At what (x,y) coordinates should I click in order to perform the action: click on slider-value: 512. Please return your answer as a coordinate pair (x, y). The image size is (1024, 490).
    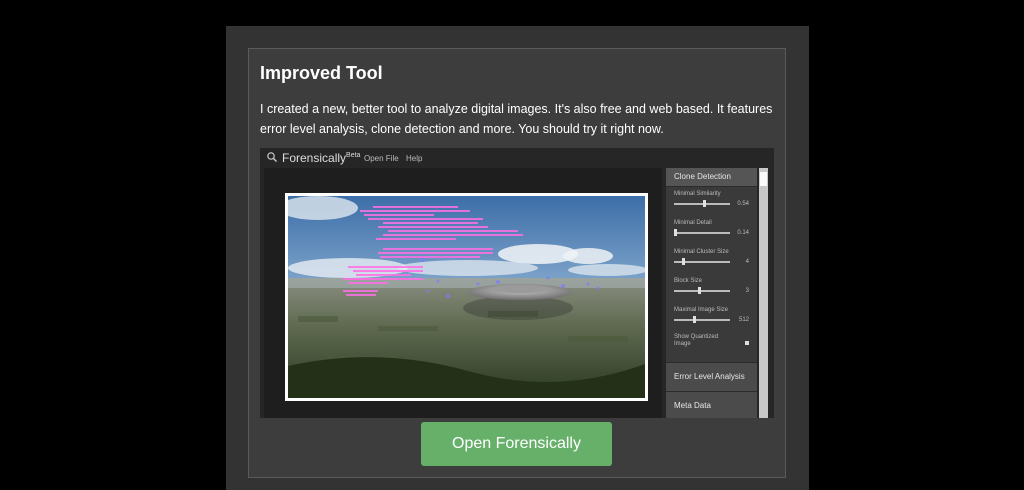
    Looking at the image, I should click on (743, 320).